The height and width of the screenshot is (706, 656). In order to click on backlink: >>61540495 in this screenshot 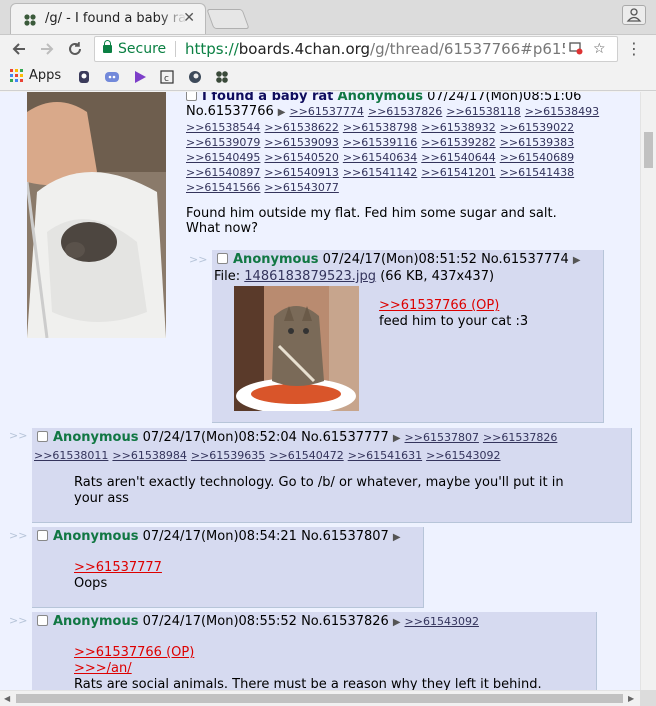, I will do `click(223, 157)`.